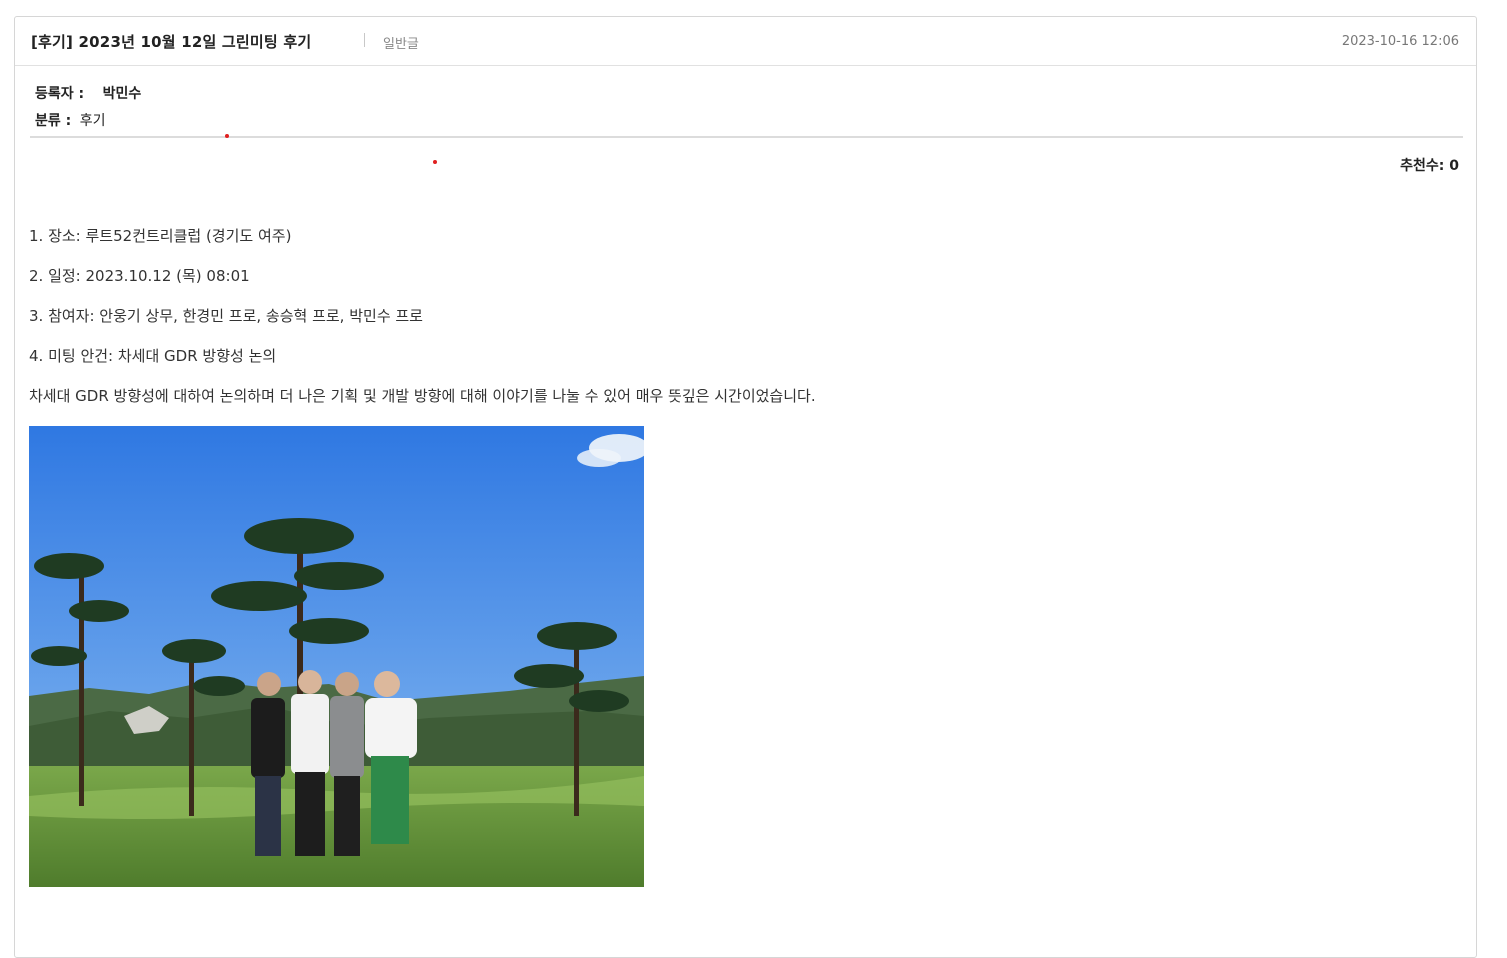 This screenshot has width=1507, height=958. What do you see at coordinates (153, 356) in the screenshot?
I see `body-line: 4. 미팅 안건: 차세대 GDR 방향성 논의` at bounding box center [153, 356].